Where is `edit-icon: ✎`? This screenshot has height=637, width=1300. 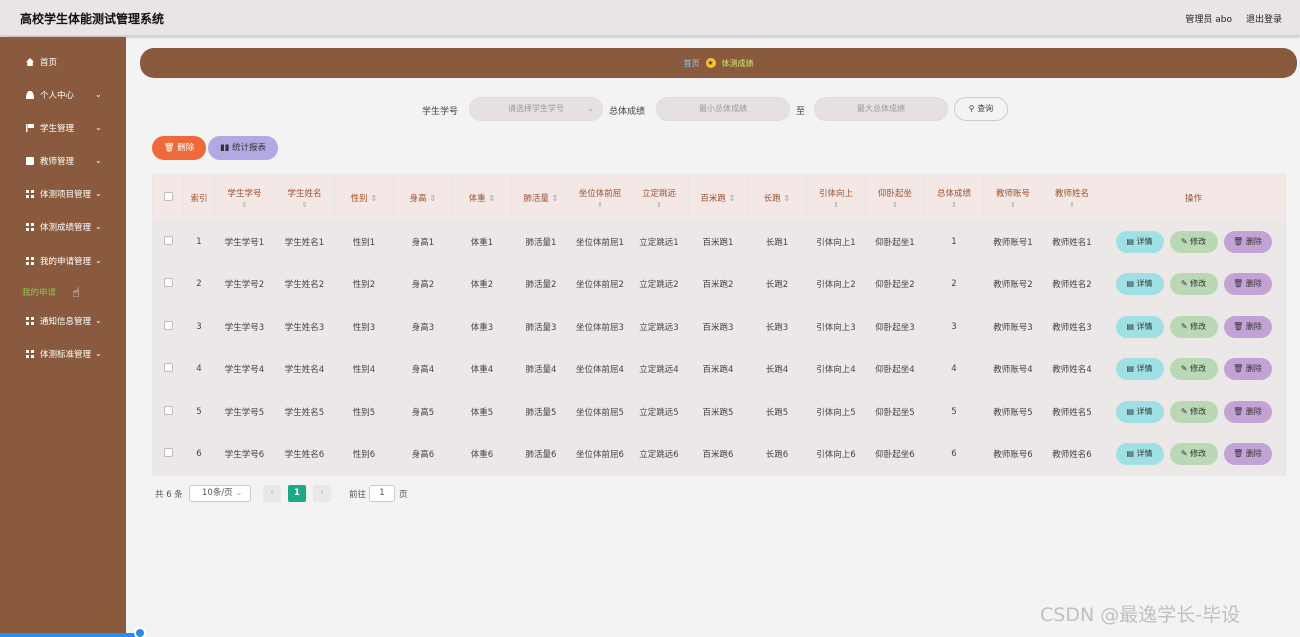
edit-icon: ✎ is located at coordinates (1185, 454).